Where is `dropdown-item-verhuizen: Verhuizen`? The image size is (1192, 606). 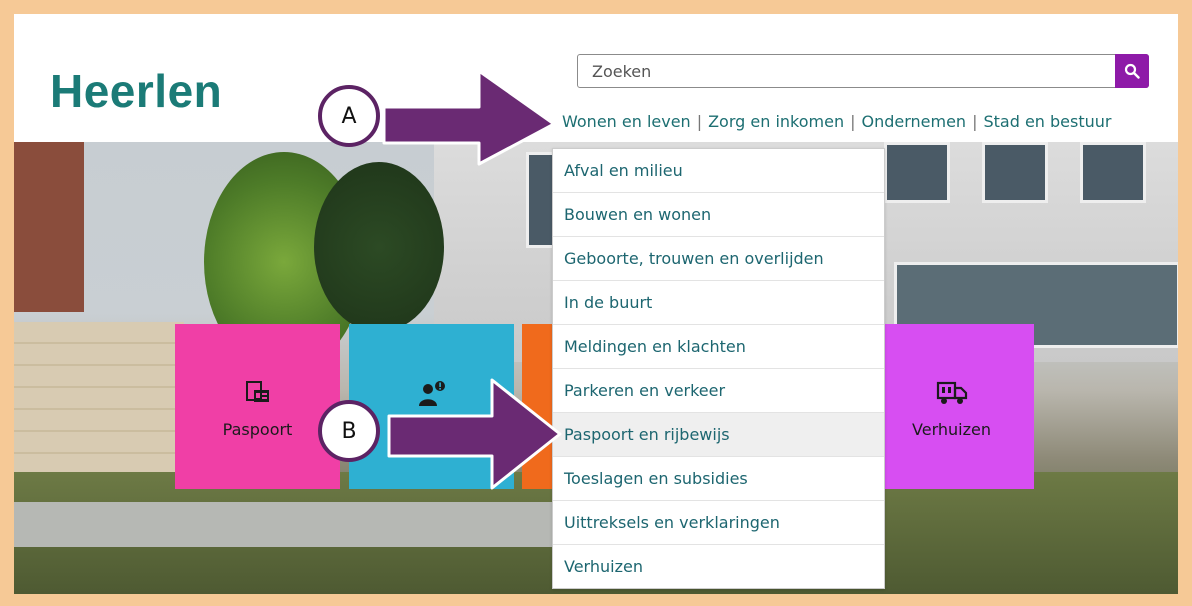 dropdown-item-verhuizen: Verhuizen is located at coordinates (718, 566).